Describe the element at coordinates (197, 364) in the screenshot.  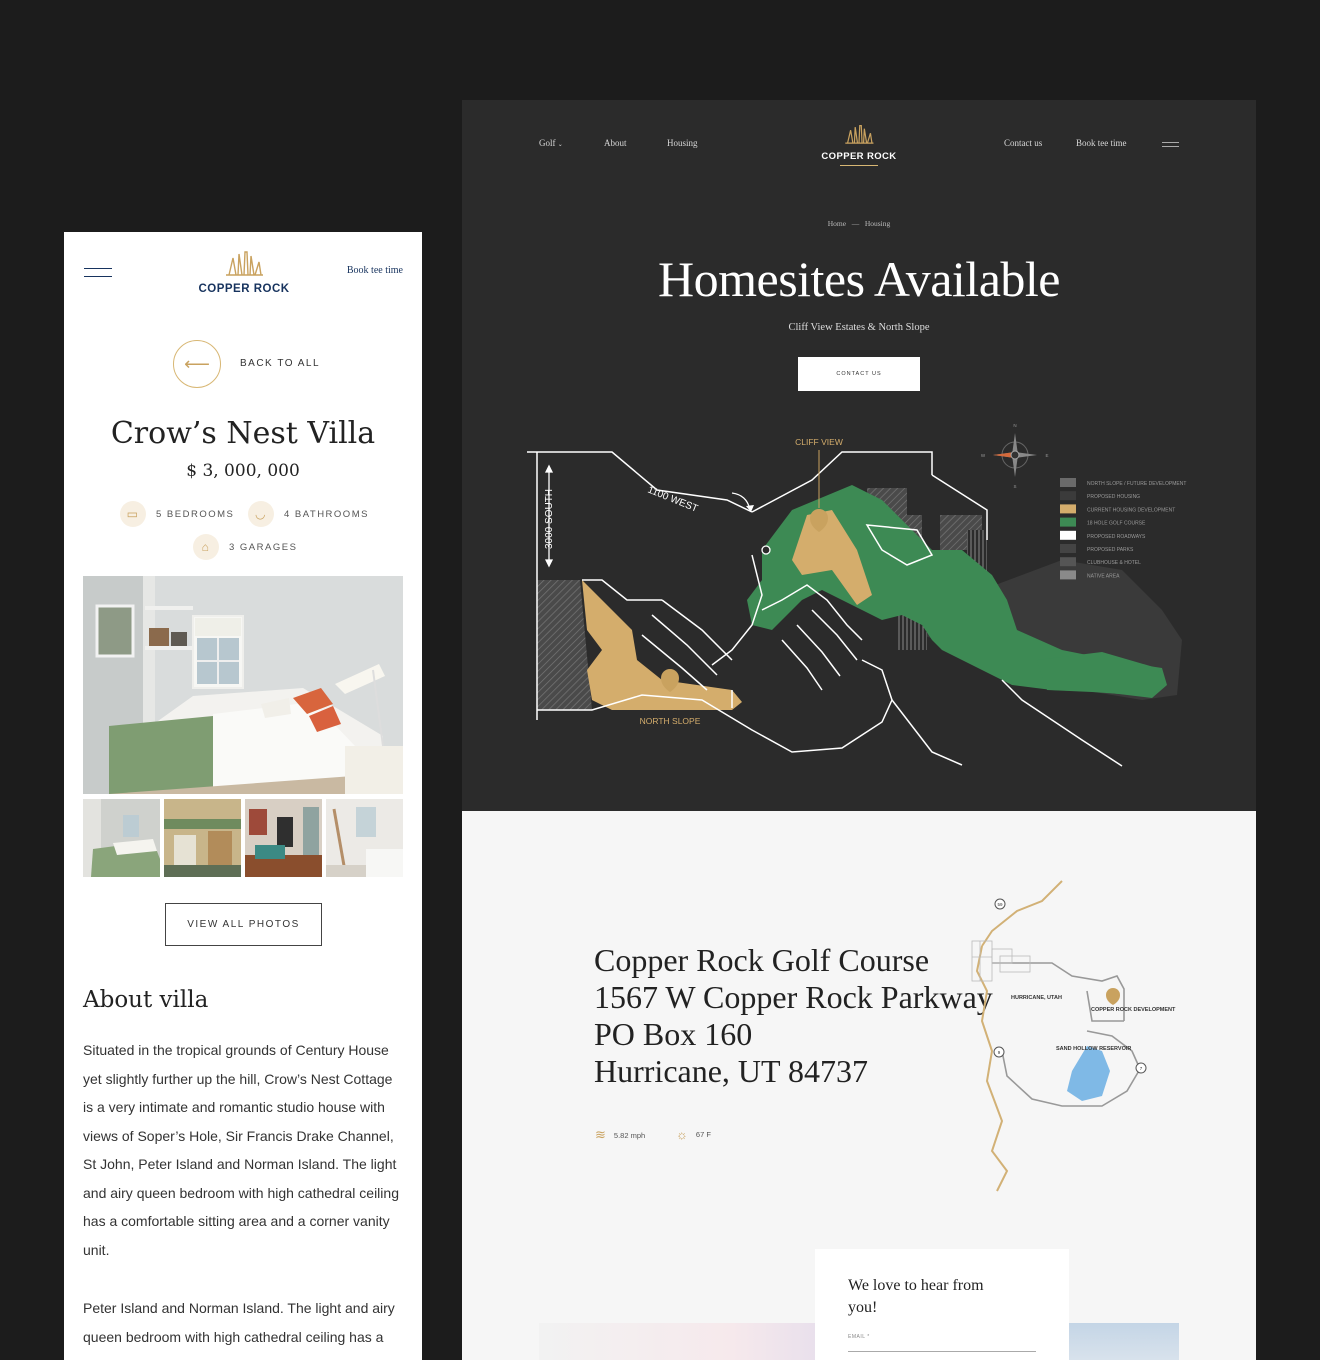
I see `back-arrow-icon: ⟵` at that location.